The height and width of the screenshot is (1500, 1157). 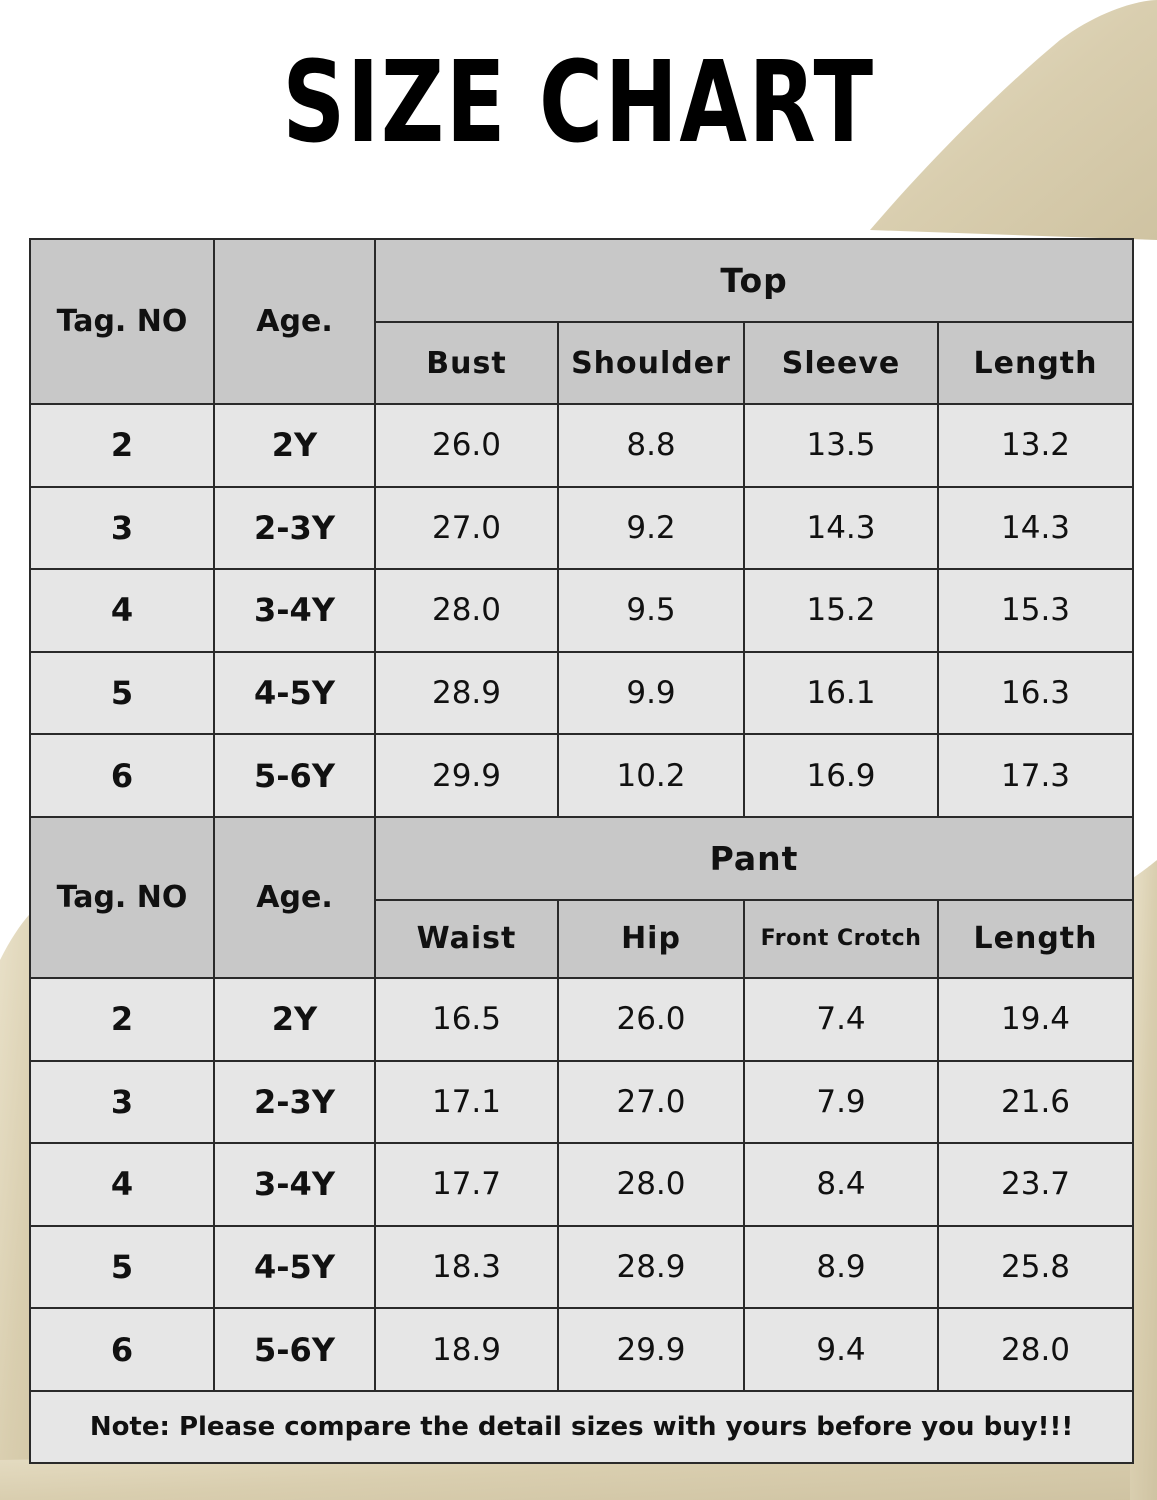 What do you see at coordinates (651, 610) in the screenshot?
I see `value-cell: 9.5` at bounding box center [651, 610].